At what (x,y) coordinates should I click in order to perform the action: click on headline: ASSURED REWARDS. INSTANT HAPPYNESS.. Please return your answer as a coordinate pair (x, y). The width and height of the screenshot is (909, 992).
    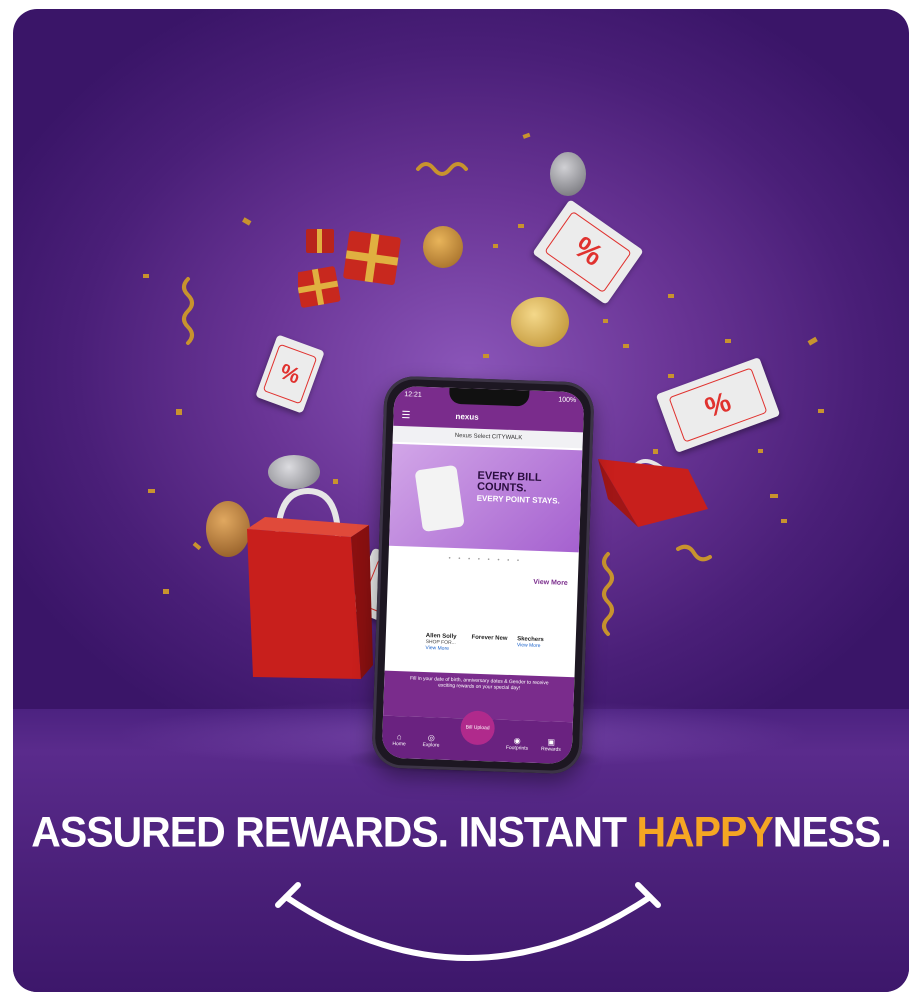
    Looking at the image, I should click on (461, 832).